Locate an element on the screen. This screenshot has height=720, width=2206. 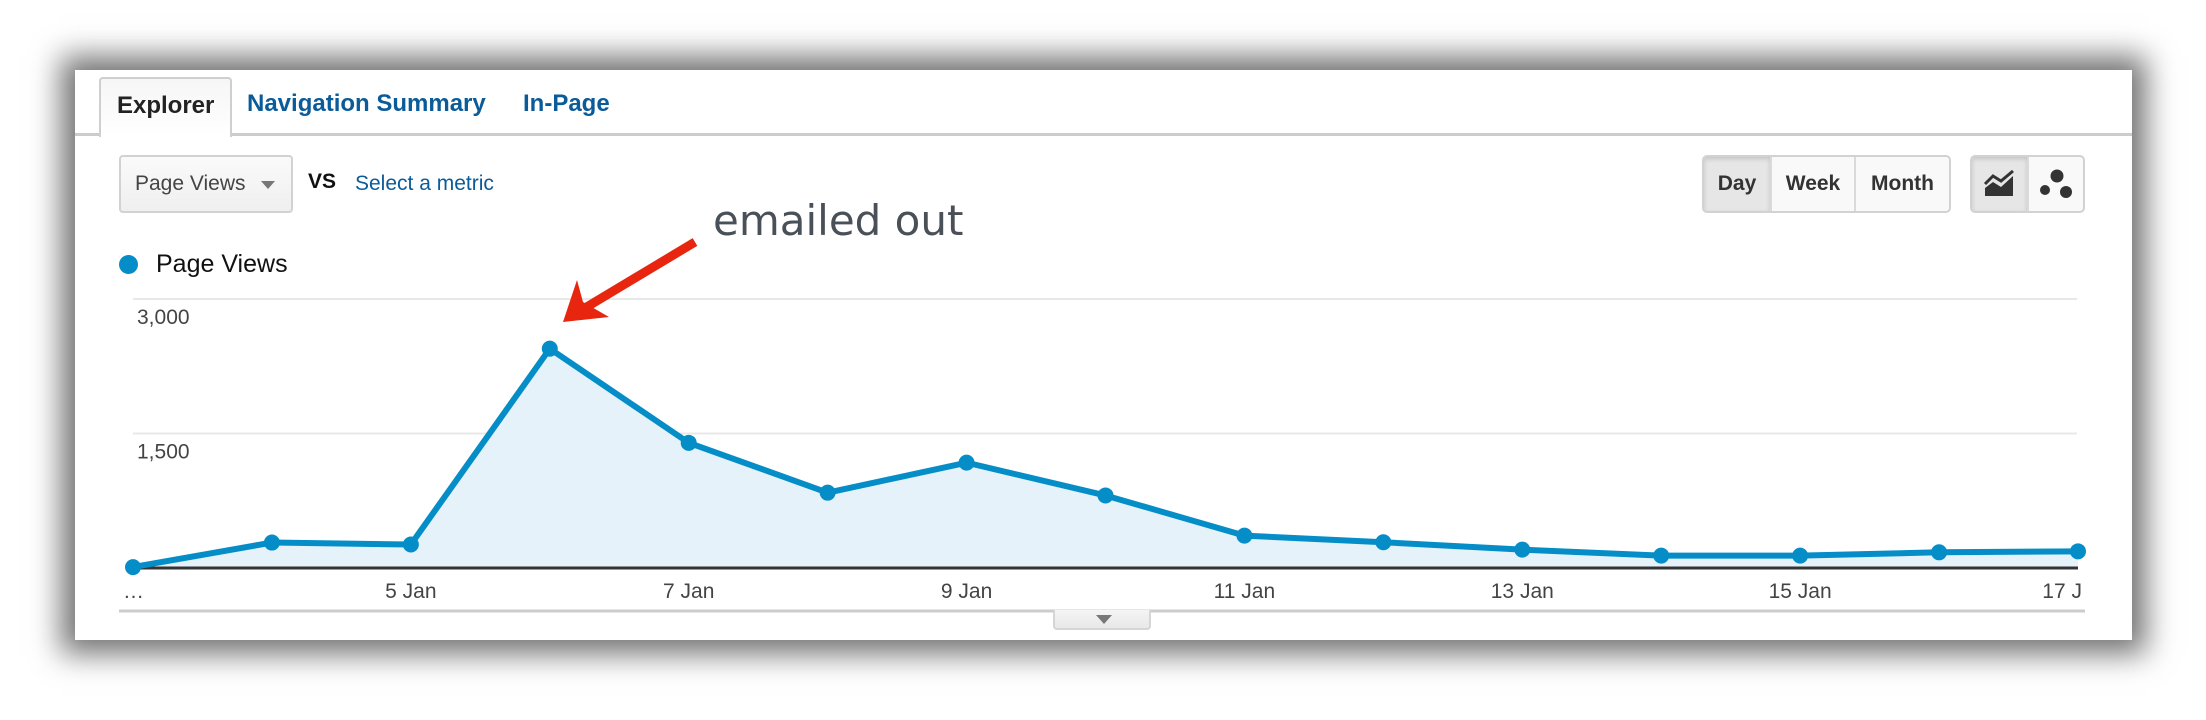
x-tick-label: 7 Jan is located at coordinates (688, 591).